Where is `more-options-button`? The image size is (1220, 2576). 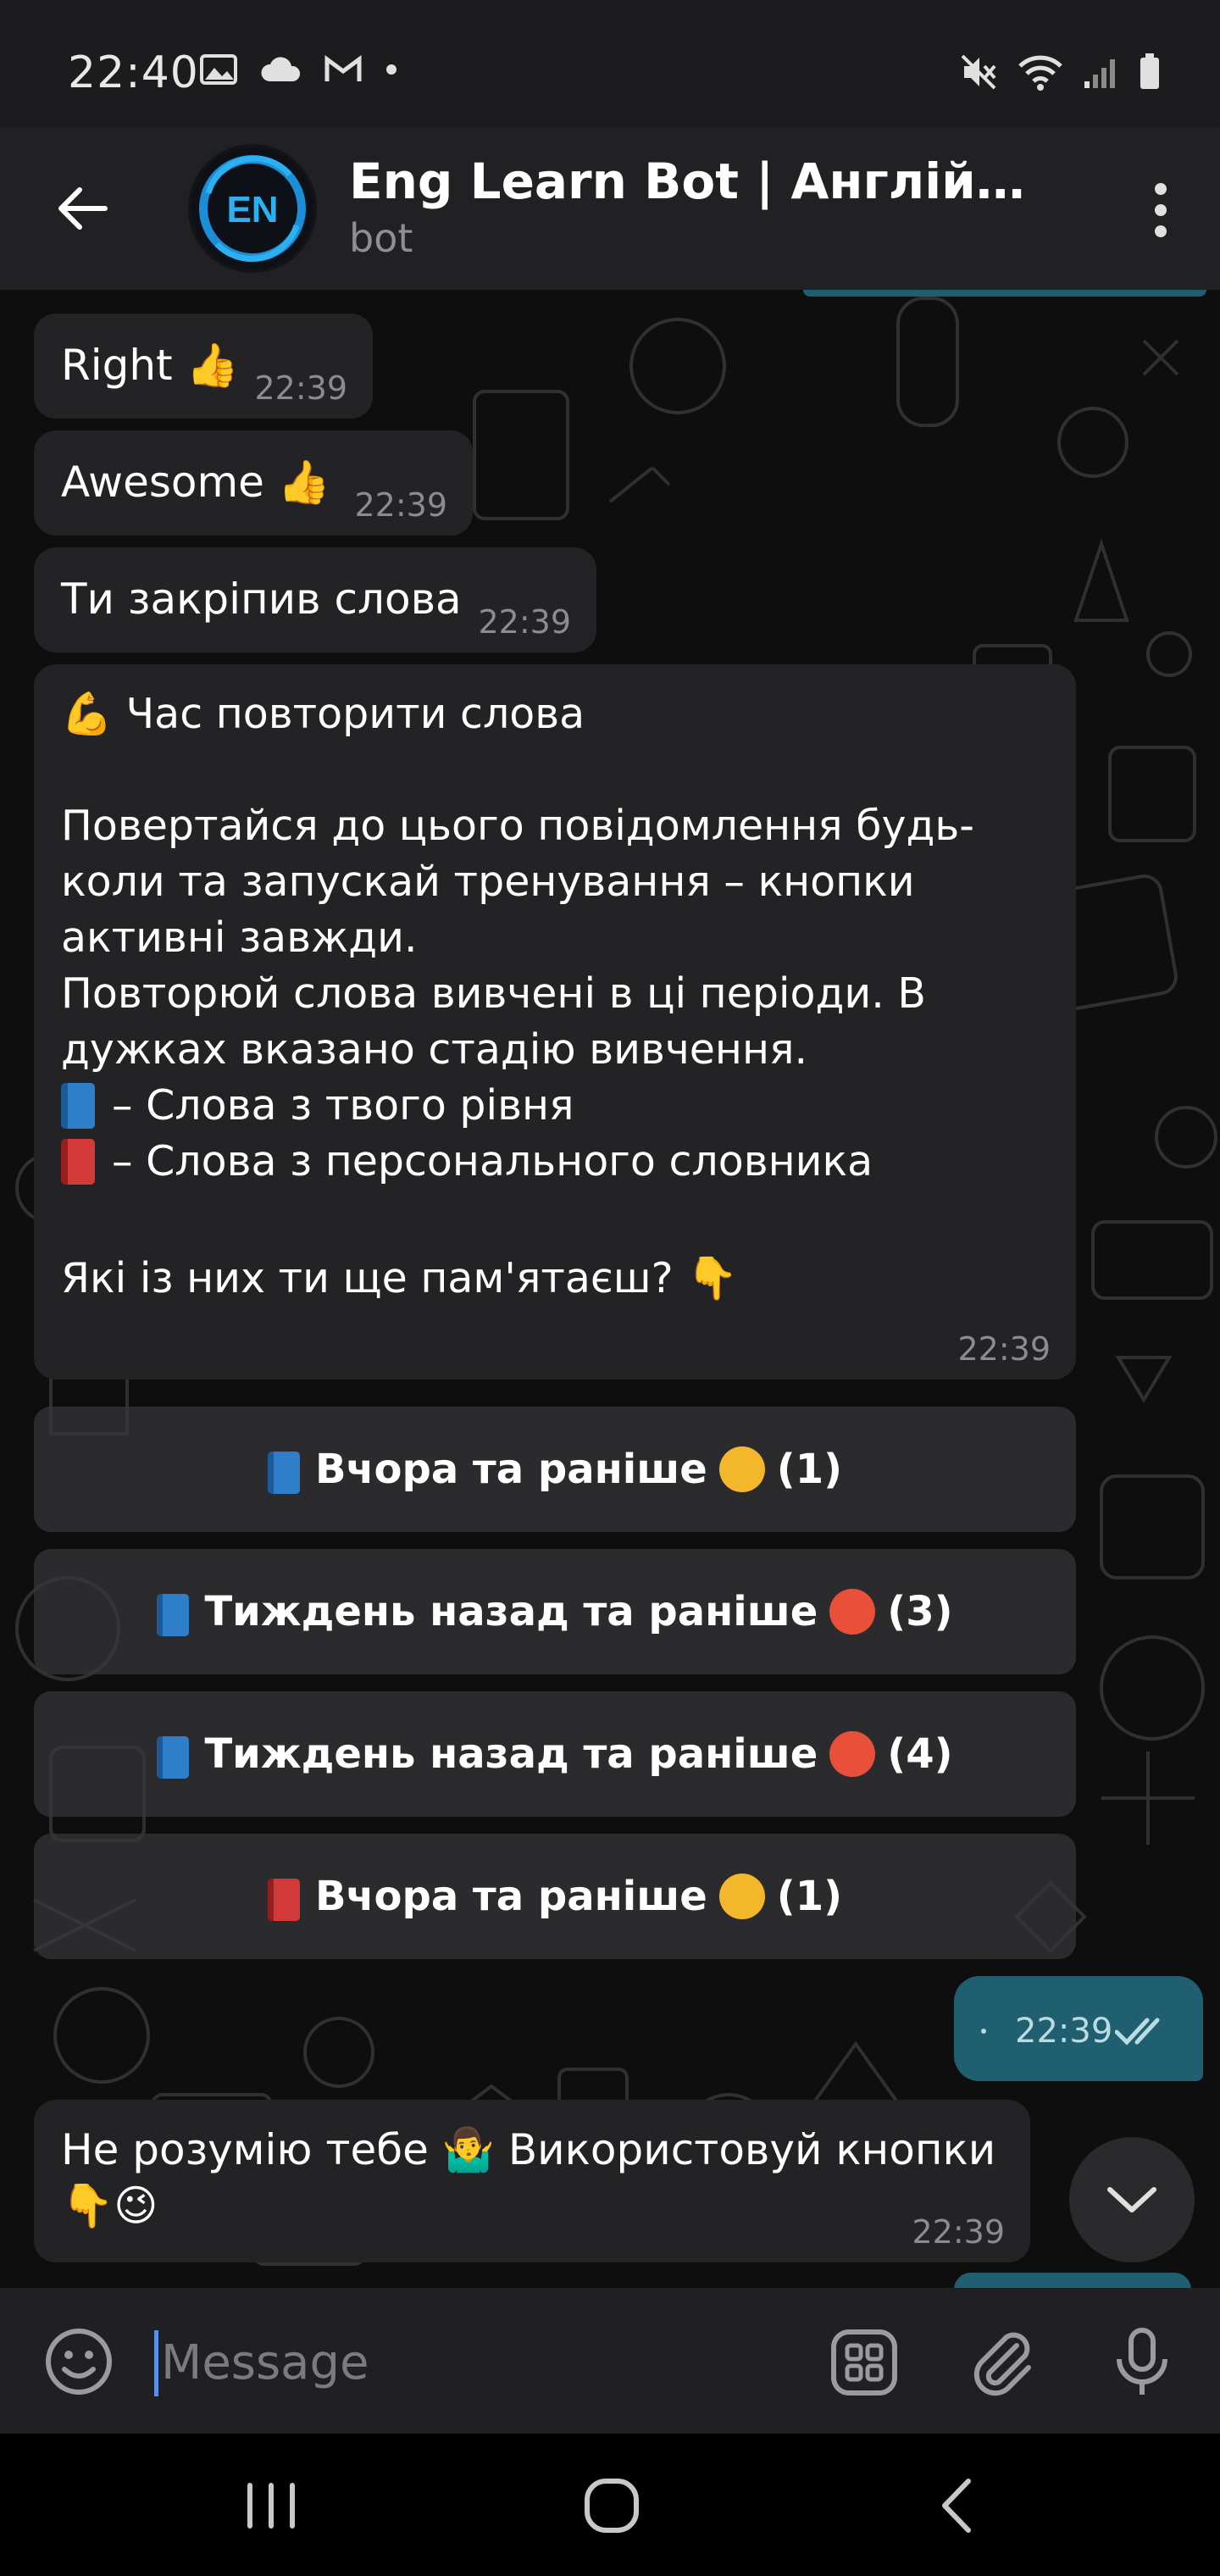 more-options-button is located at coordinates (1160, 210).